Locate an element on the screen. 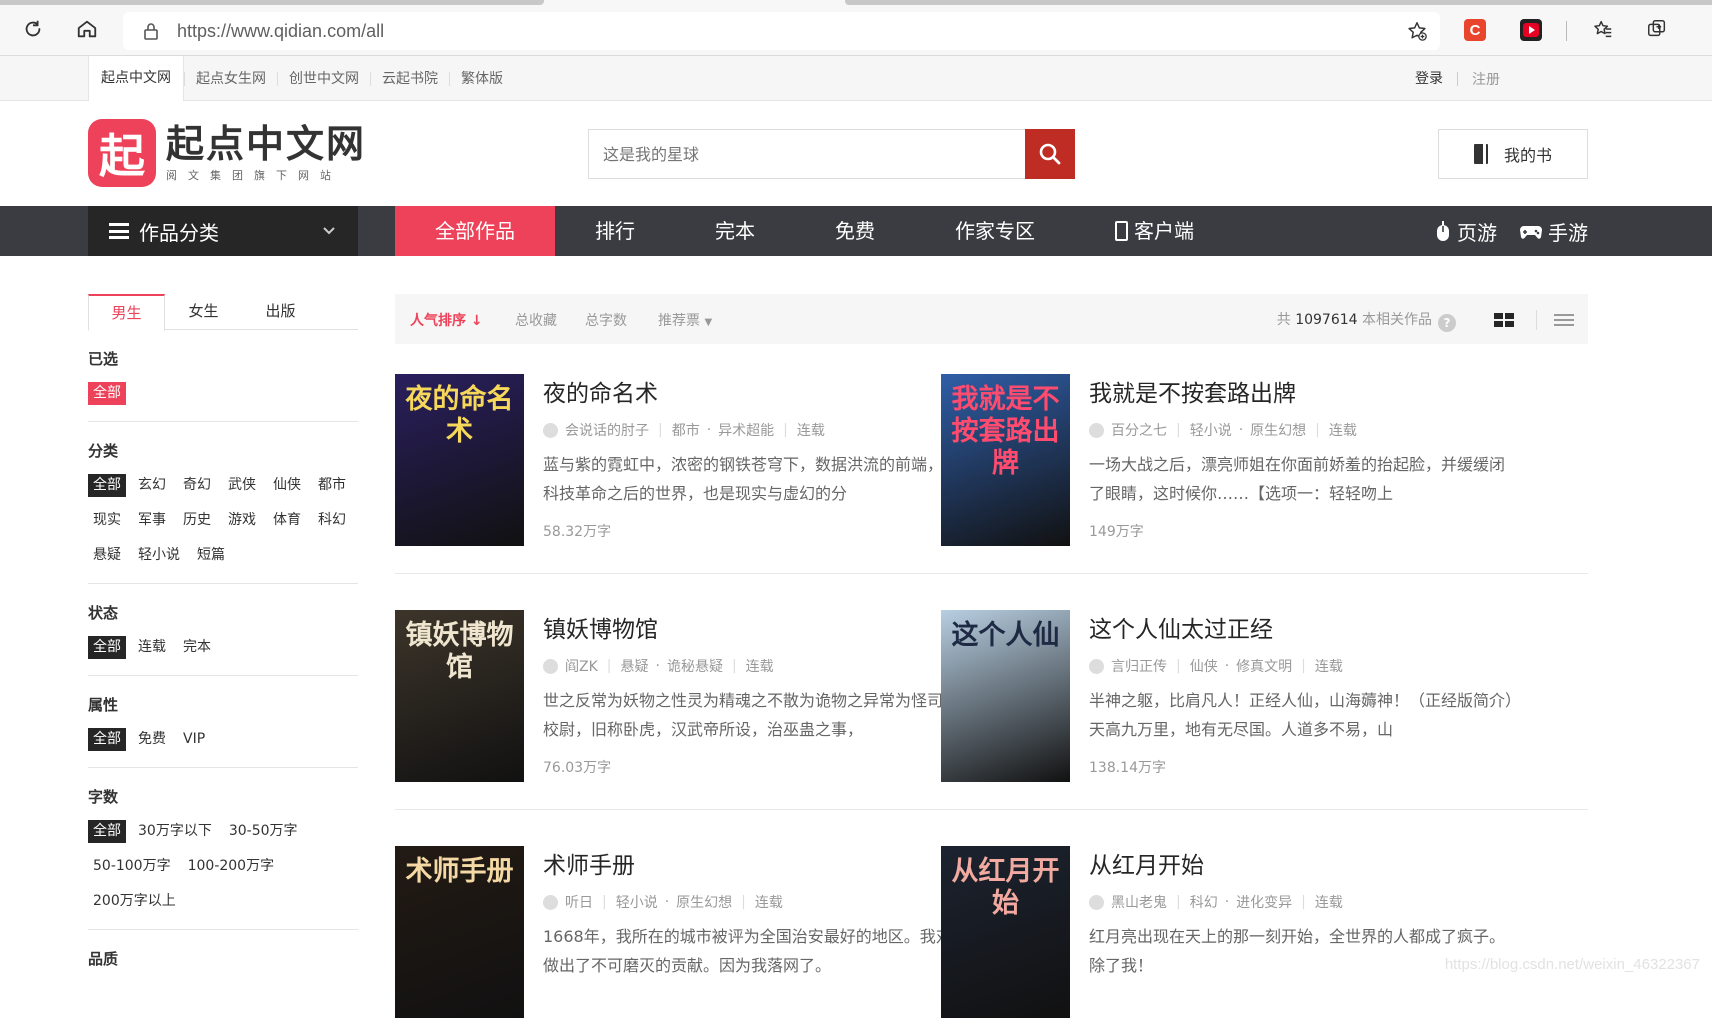  nav-free: 免费 is located at coordinates (855, 231).